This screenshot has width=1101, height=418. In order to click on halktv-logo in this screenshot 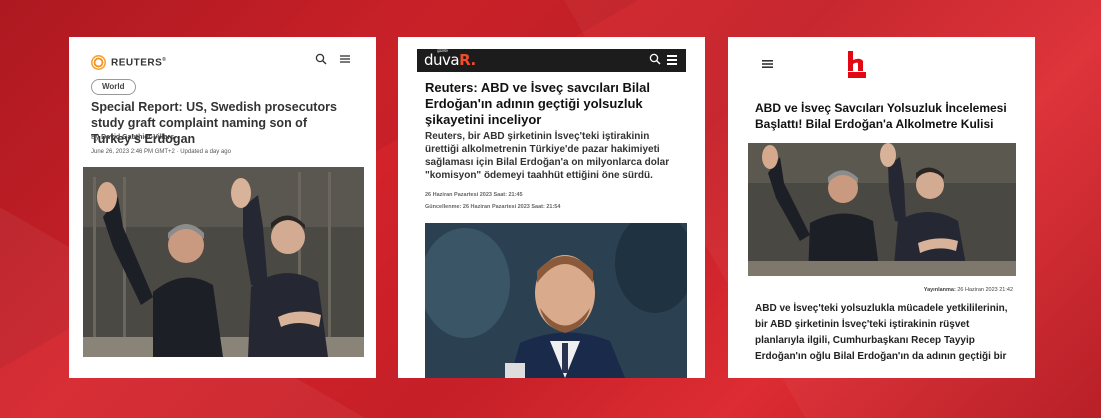, I will do `click(857, 65)`.